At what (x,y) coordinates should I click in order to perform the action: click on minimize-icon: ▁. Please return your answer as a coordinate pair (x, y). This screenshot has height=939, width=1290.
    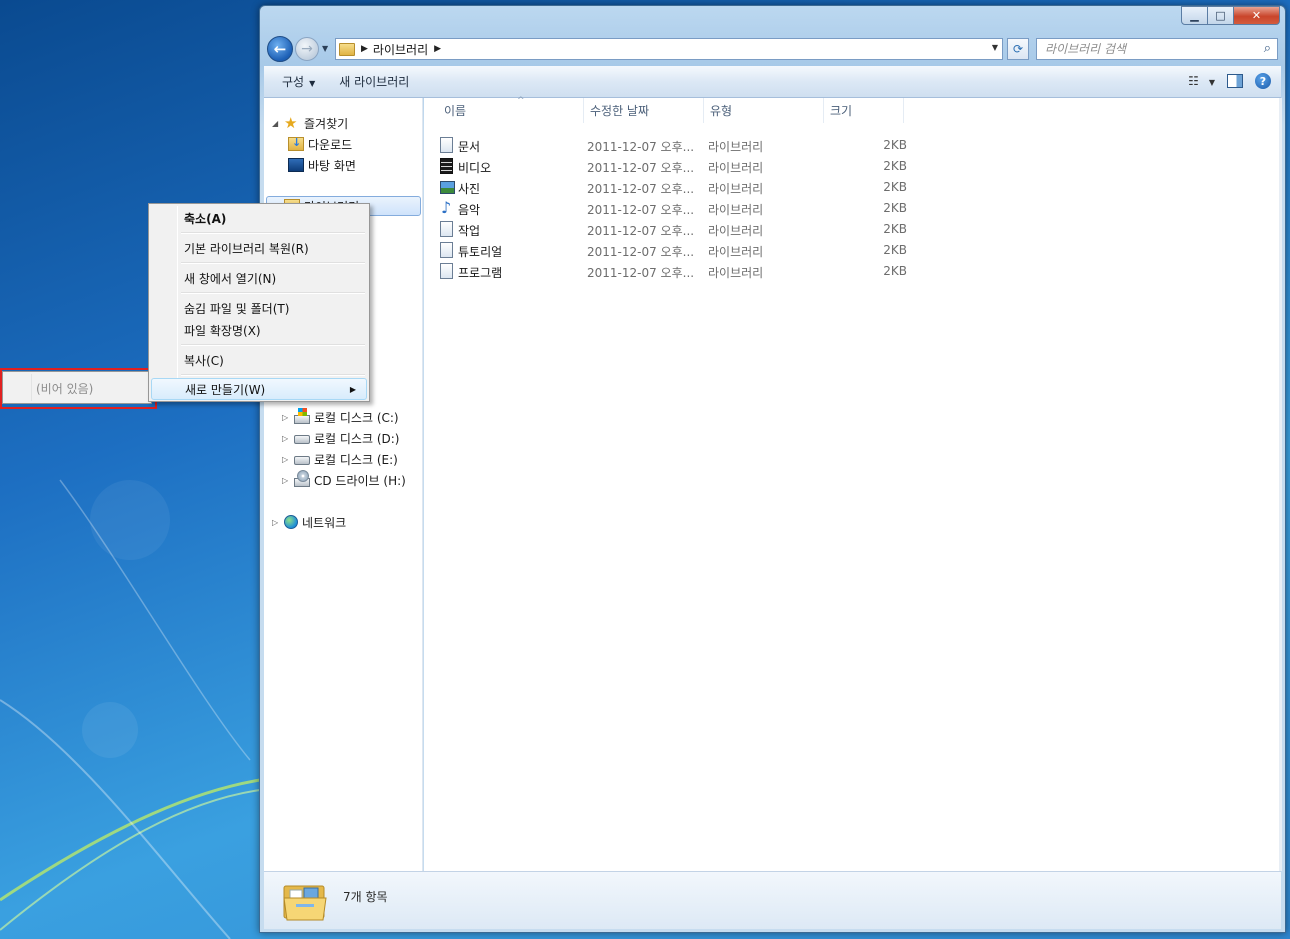
    Looking at the image, I should click on (1194, 15).